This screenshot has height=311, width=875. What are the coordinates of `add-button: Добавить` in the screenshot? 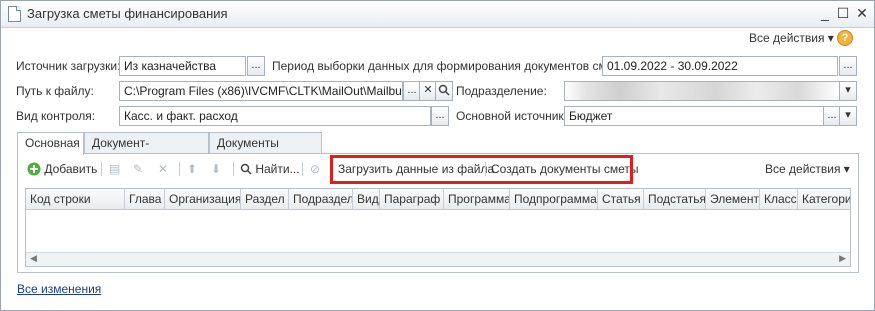 It's located at (62, 169).